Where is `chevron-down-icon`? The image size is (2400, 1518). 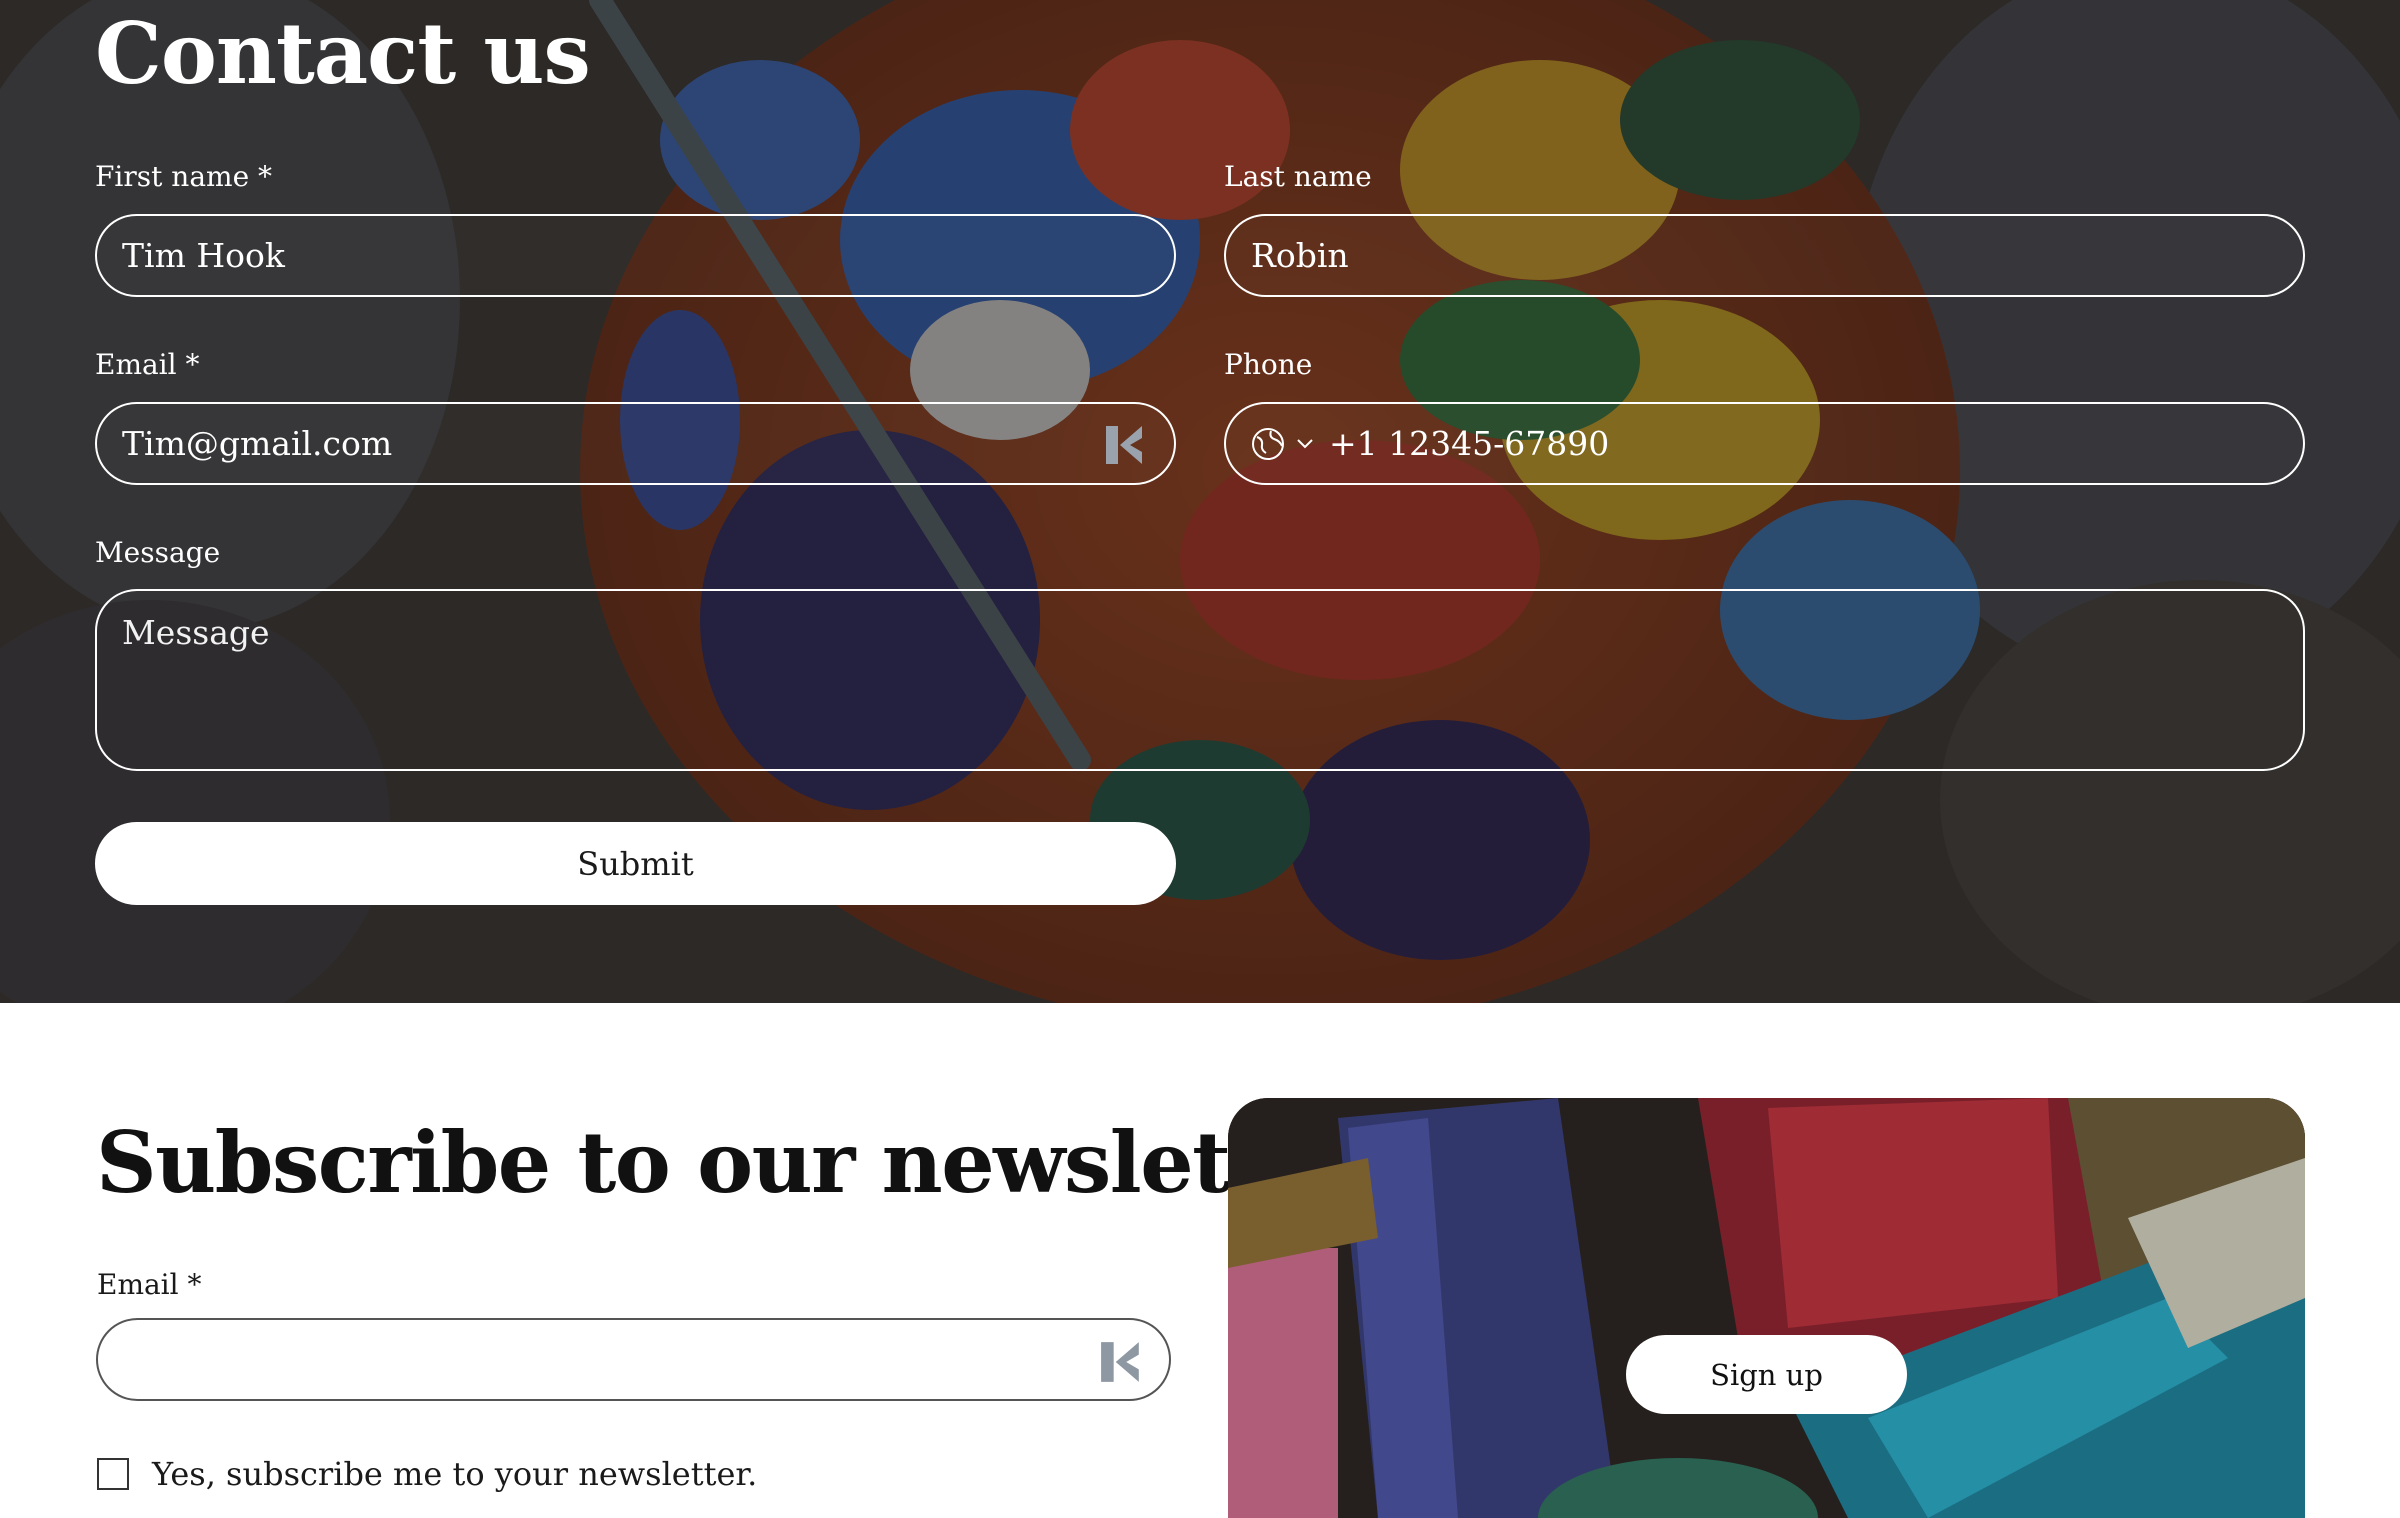 chevron-down-icon is located at coordinates (1305, 443).